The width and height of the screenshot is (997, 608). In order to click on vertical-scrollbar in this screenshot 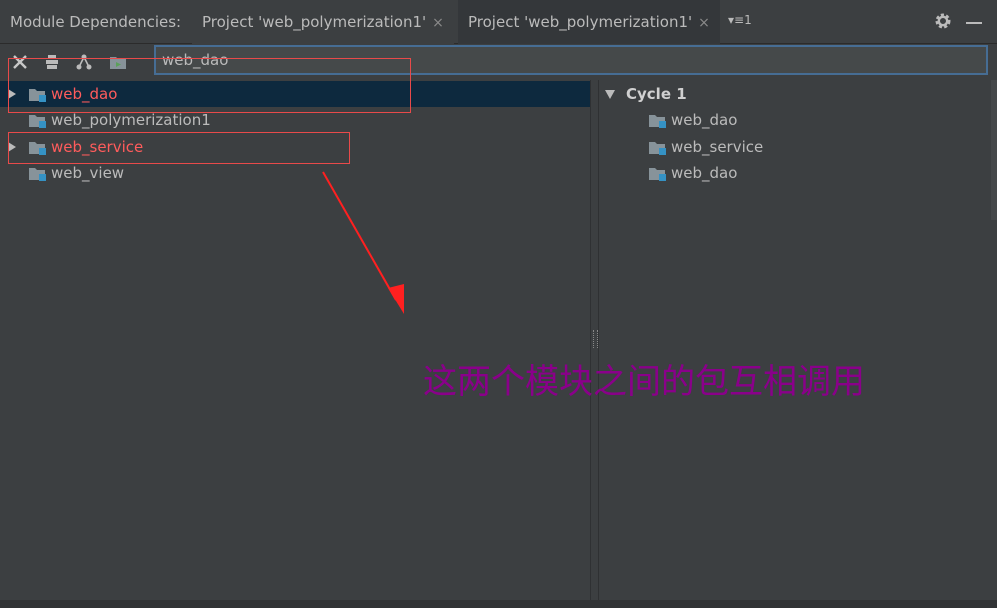, I will do `click(994, 150)`.